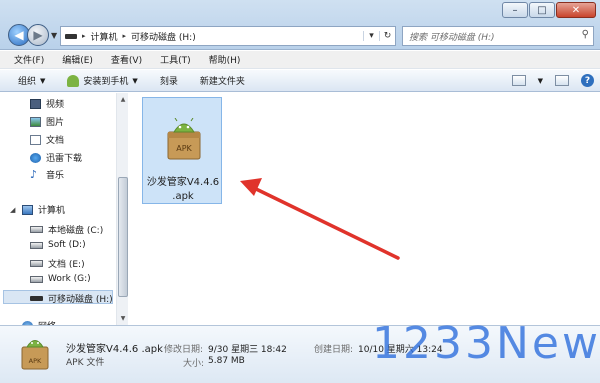 Image resolution: width=600 pixels, height=383 pixels. What do you see at coordinates (76, 231) in the screenshot?
I see `sidebar-item-label: 本地磁盘 (C:)` at bounding box center [76, 231].